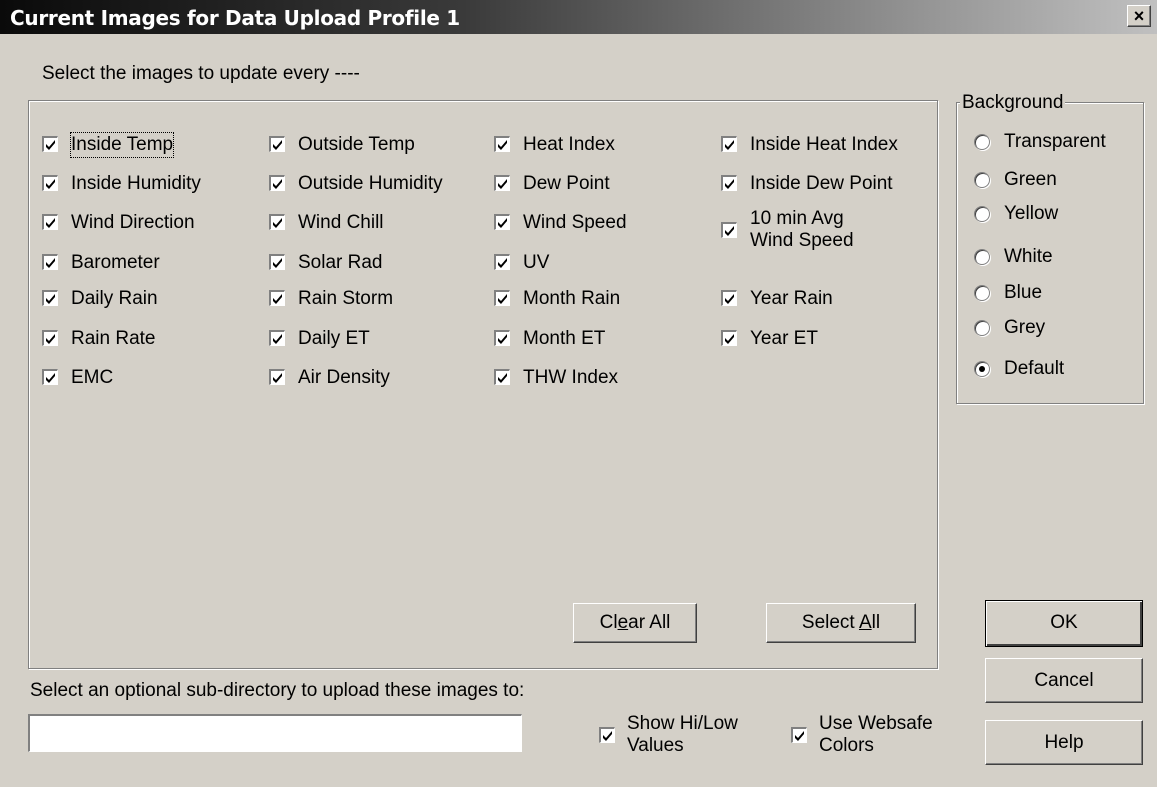  I want to click on background-legend: Background, so click(1013, 103).